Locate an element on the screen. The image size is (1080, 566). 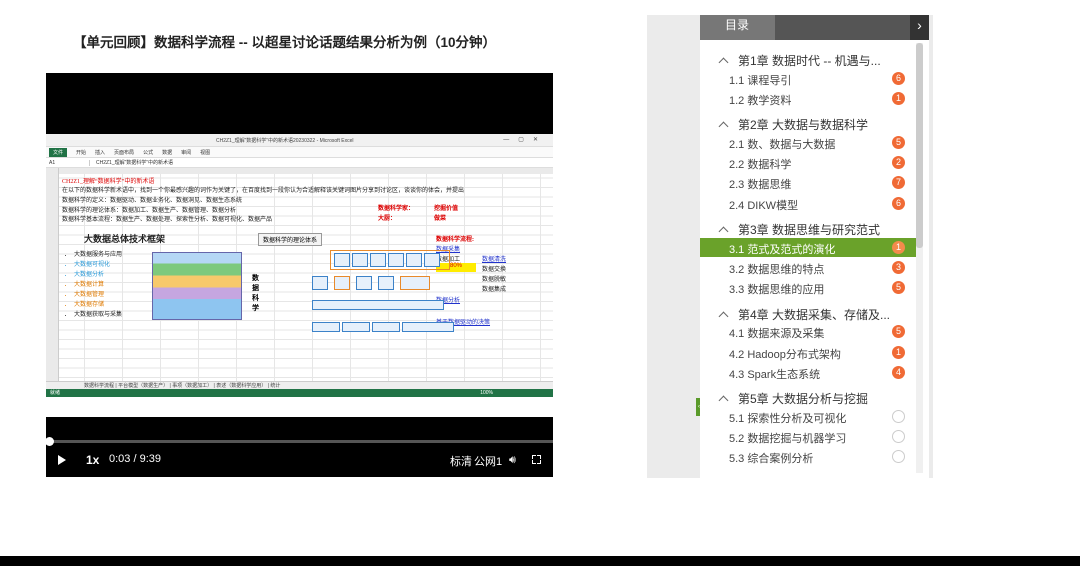
count-badge: 4 is located at coordinates (898, 372).